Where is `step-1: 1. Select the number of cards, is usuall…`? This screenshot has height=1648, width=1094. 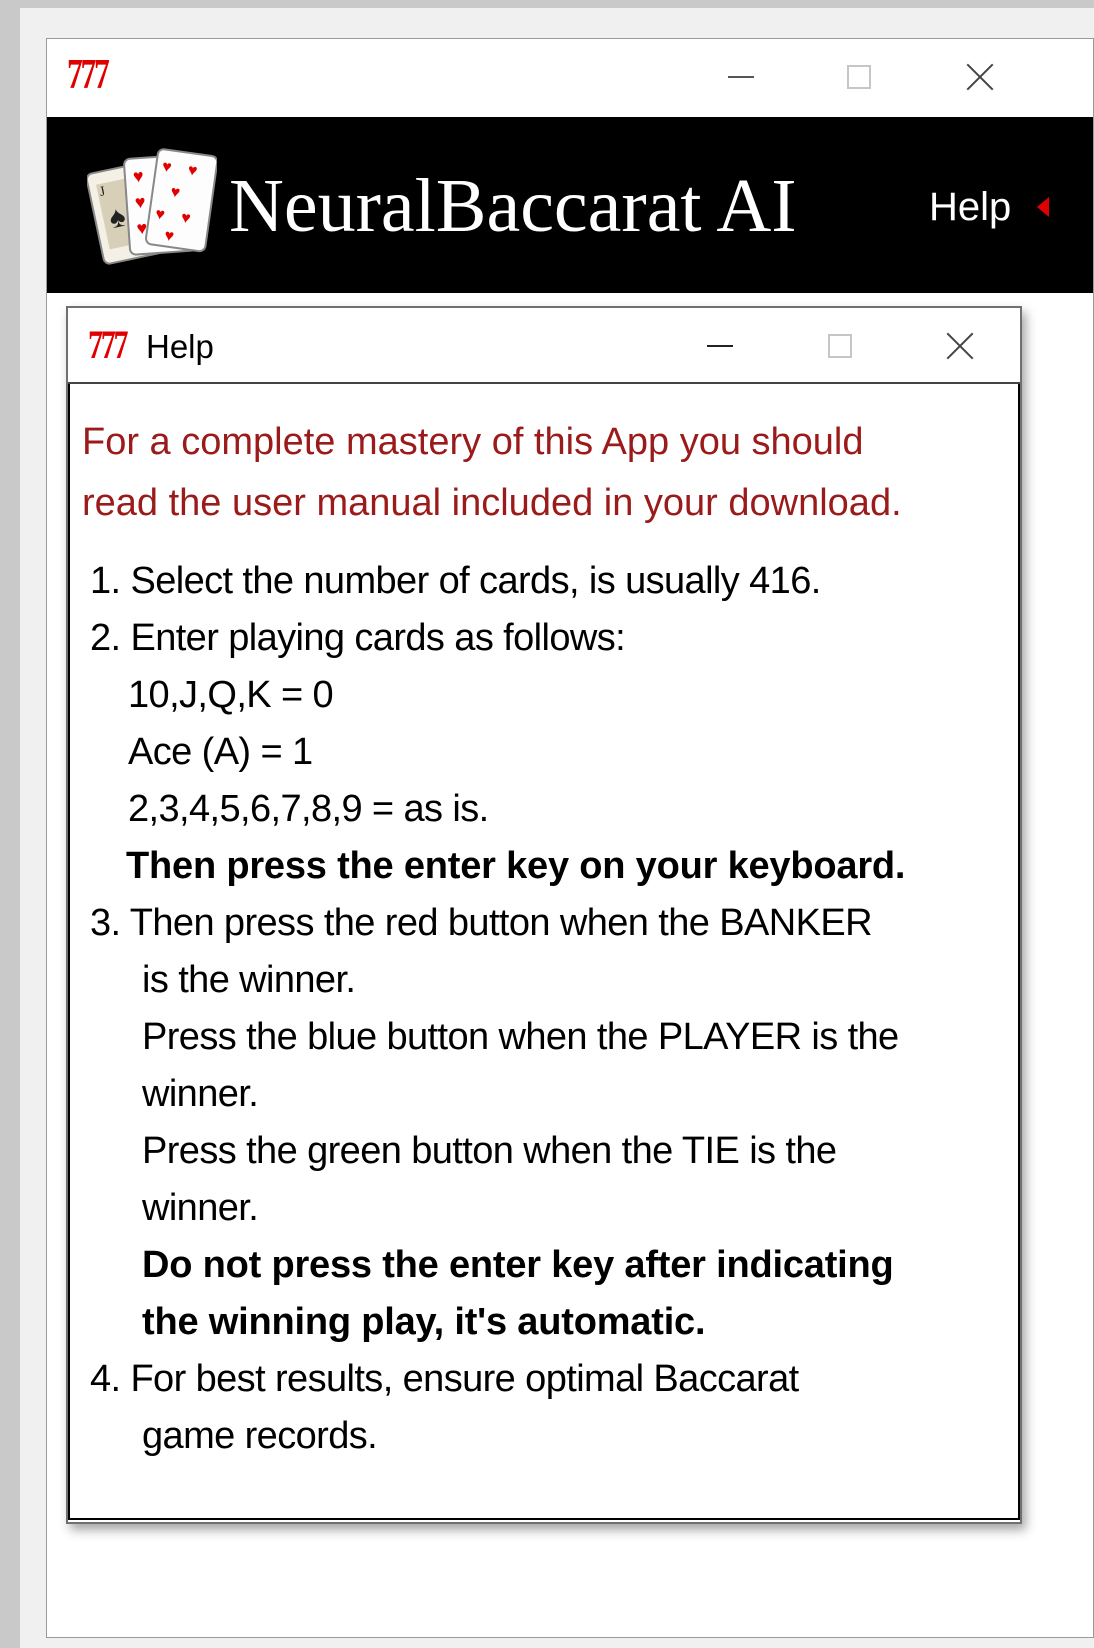
step-1: 1. Select the number of cards, is usuall… is located at coordinates (455, 581).